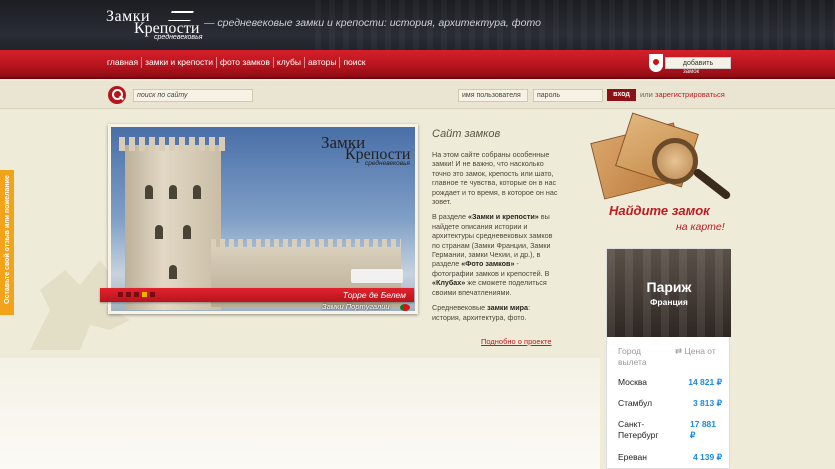  Describe the element at coordinates (377, 276) in the screenshot. I see `ship-image` at that location.